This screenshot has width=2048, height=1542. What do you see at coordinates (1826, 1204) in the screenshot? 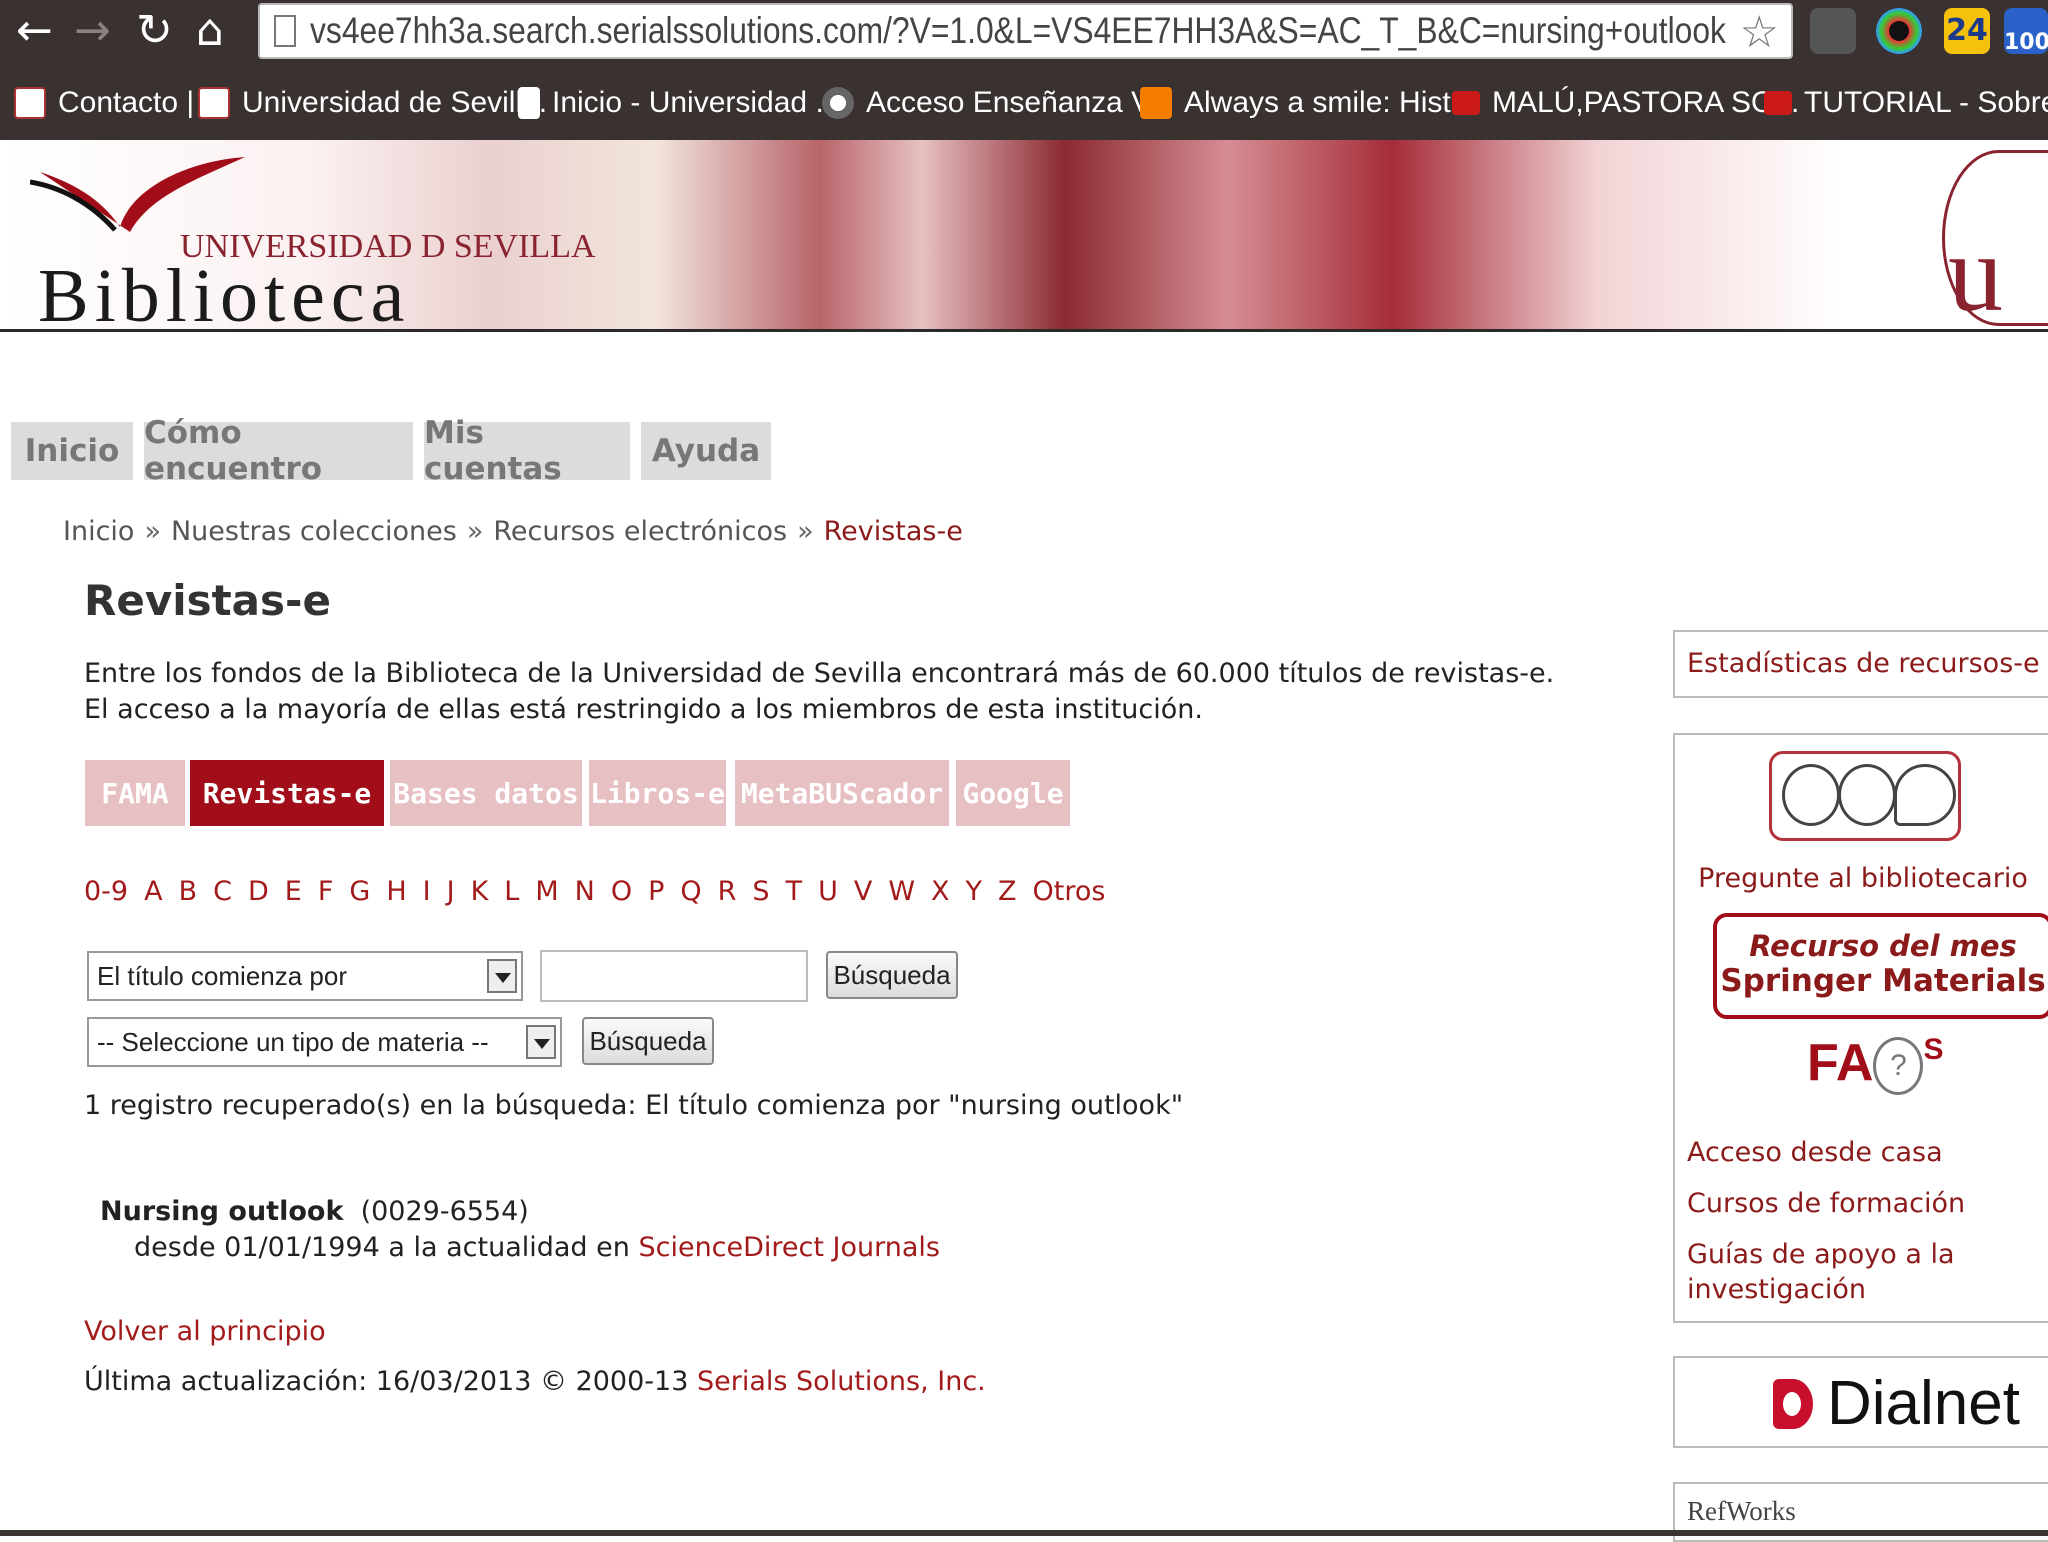
I see `sidebar-link-cursos: Cursos de formación` at bounding box center [1826, 1204].